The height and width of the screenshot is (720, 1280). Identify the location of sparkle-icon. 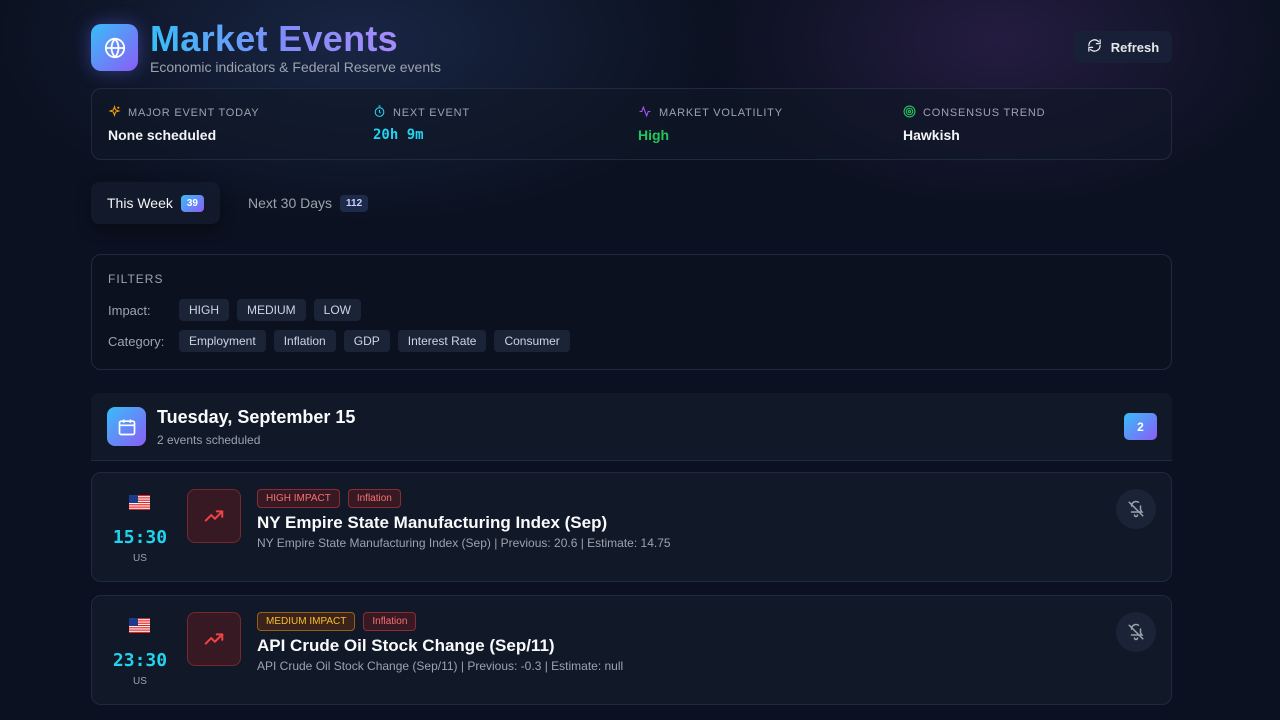
(114, 112).